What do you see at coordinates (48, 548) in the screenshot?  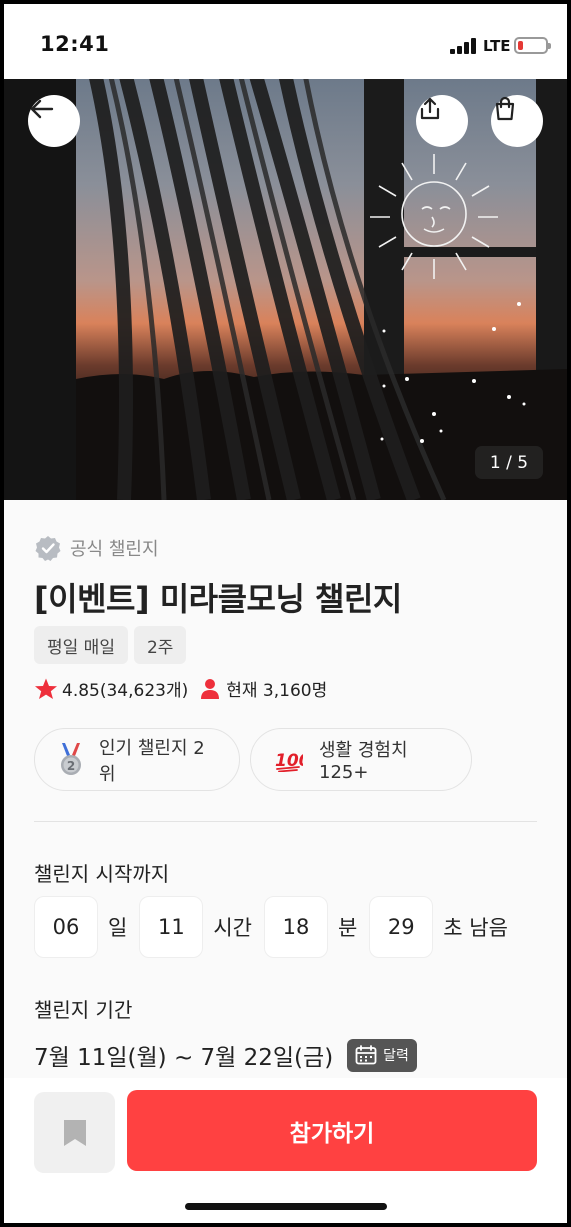 I see `verified-badge-icon` at bounding box center [48, 548].